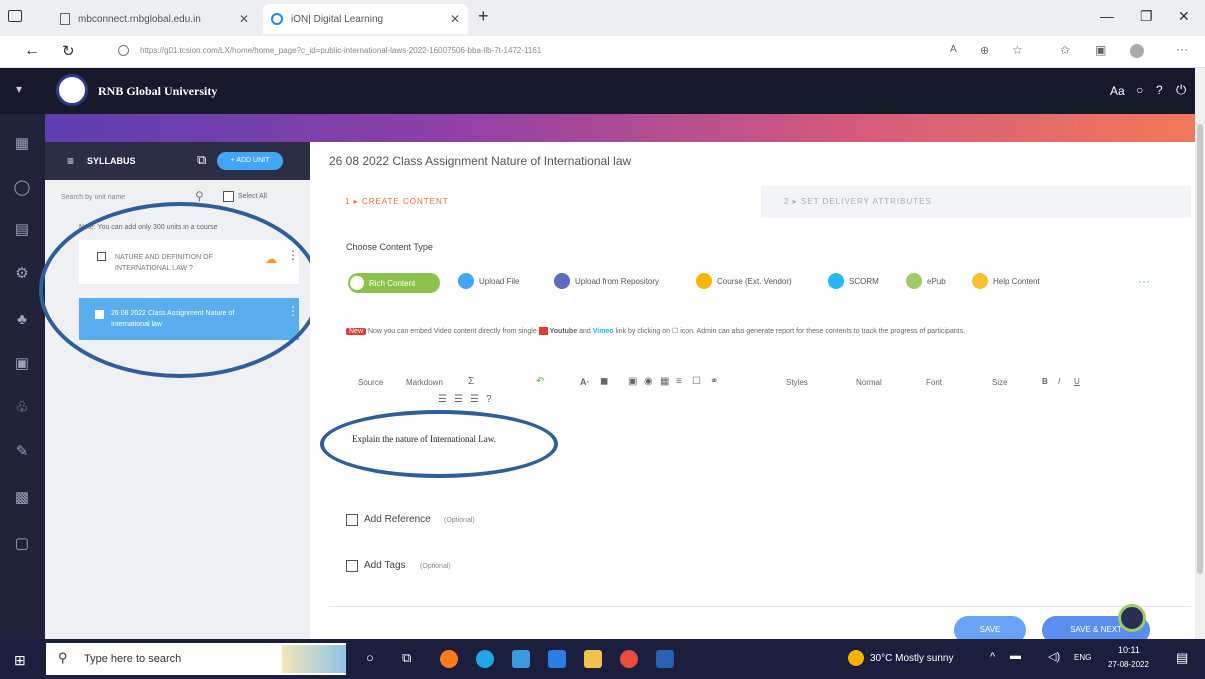 The width and height of the screenshot is (1205, 679). Describe the element at coordinates (1054, 656) in the screenshot. I see `volume-icon: ◁)` at that location.